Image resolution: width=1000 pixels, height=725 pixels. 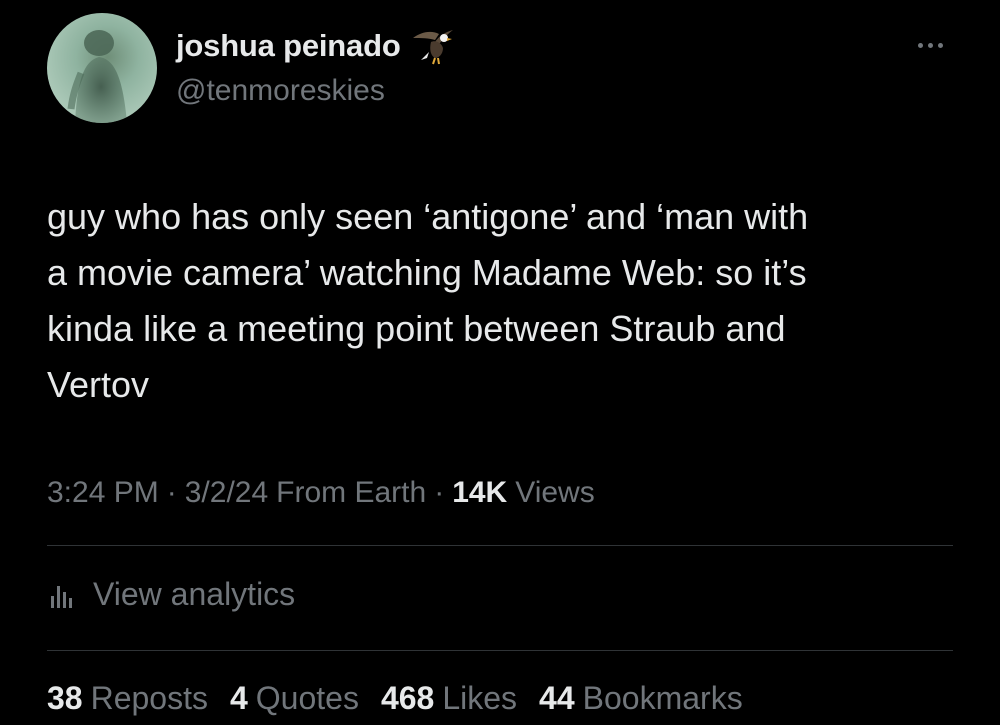 What do you see at coordinates (97, 76) in the screenshot?
I see `avatar-image` at bounding box center [97, 76].